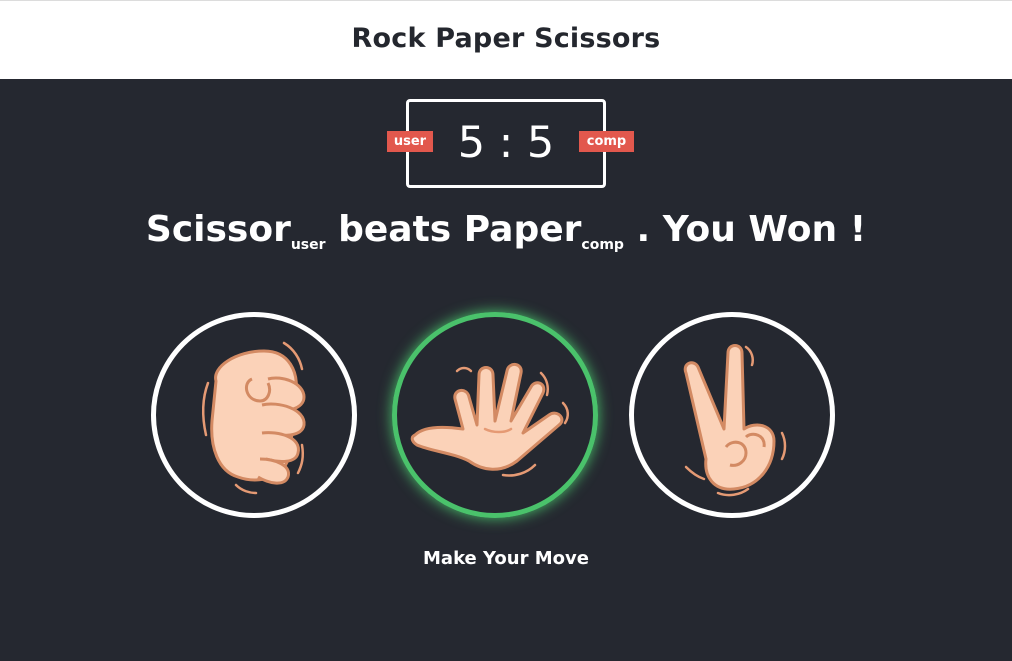 Image resolution: width=1012 pixels, height=661 pixels. Describe the element at coordinates (522, 229) in the screenshot. I see `result-comp-choice: Paper` at that location.